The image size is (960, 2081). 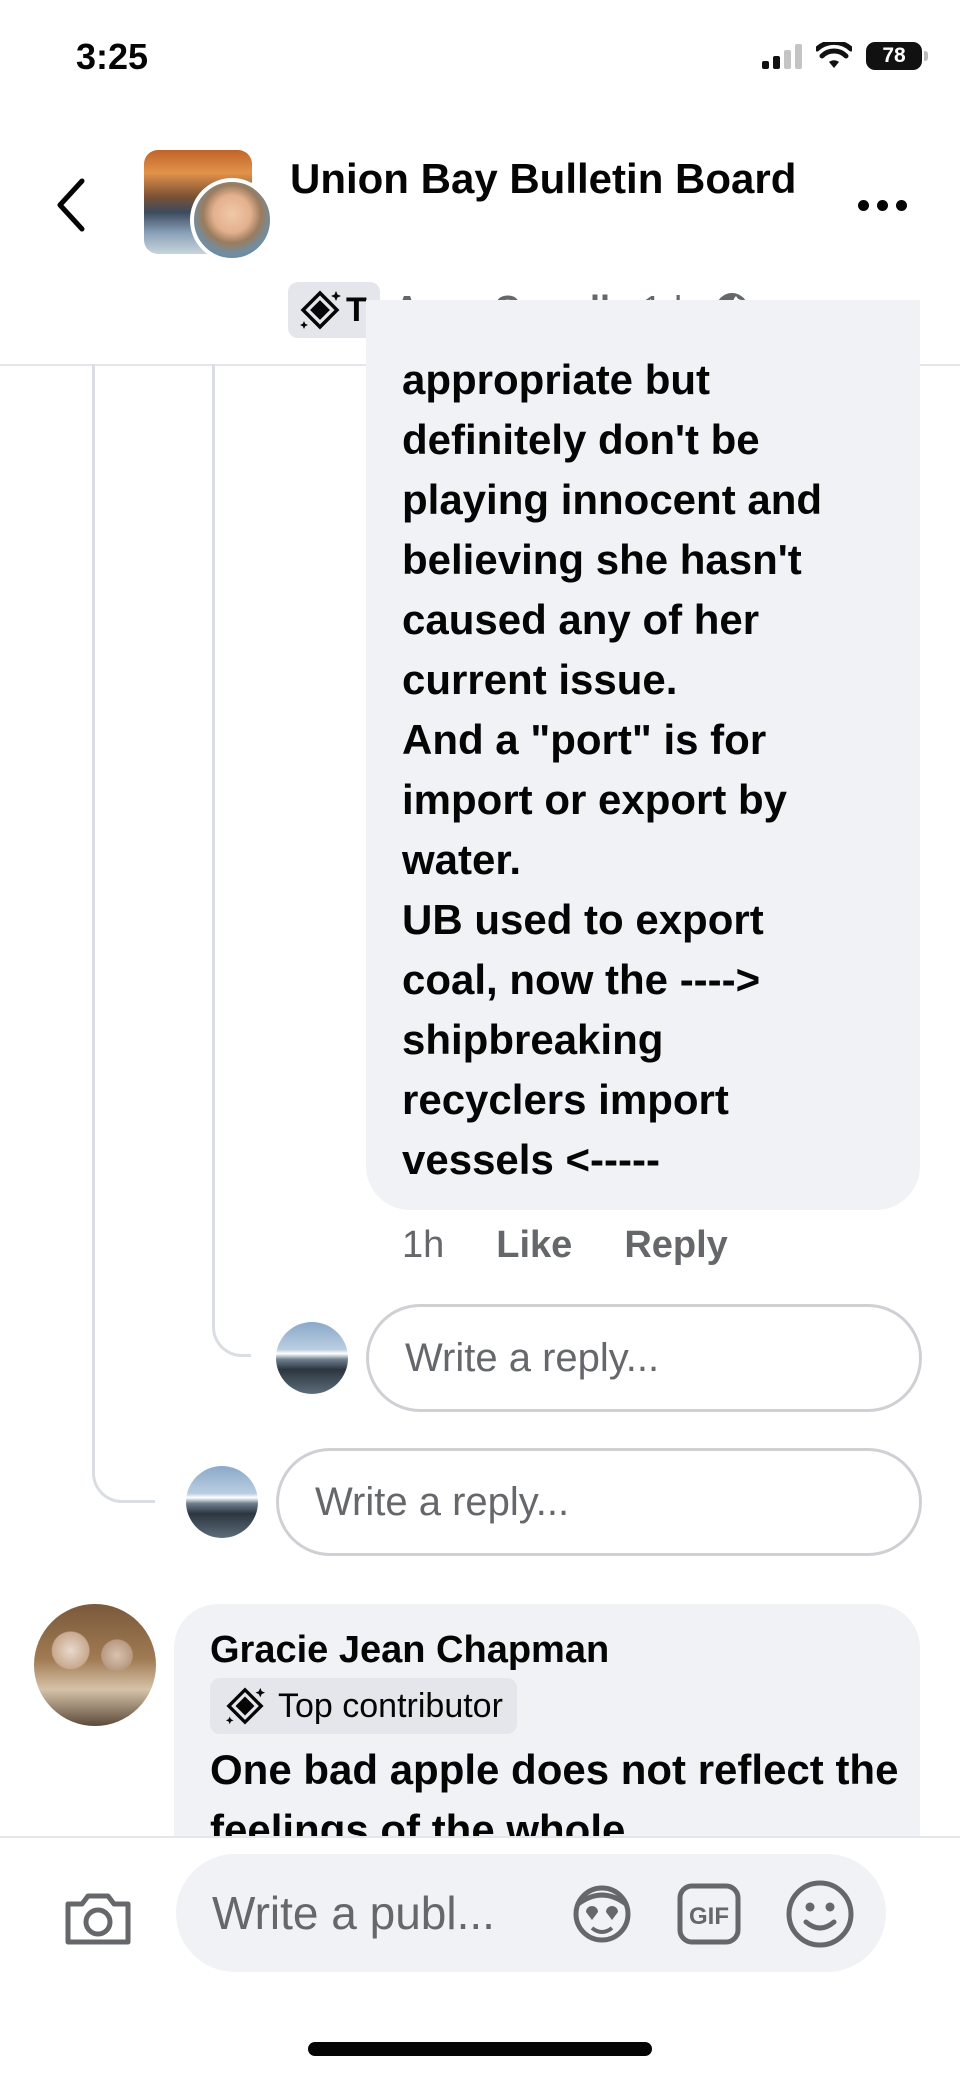 What do you see at coordinates (73, 205) in the screenshot?
I see `back-icon` at bounding box center [73, 205].